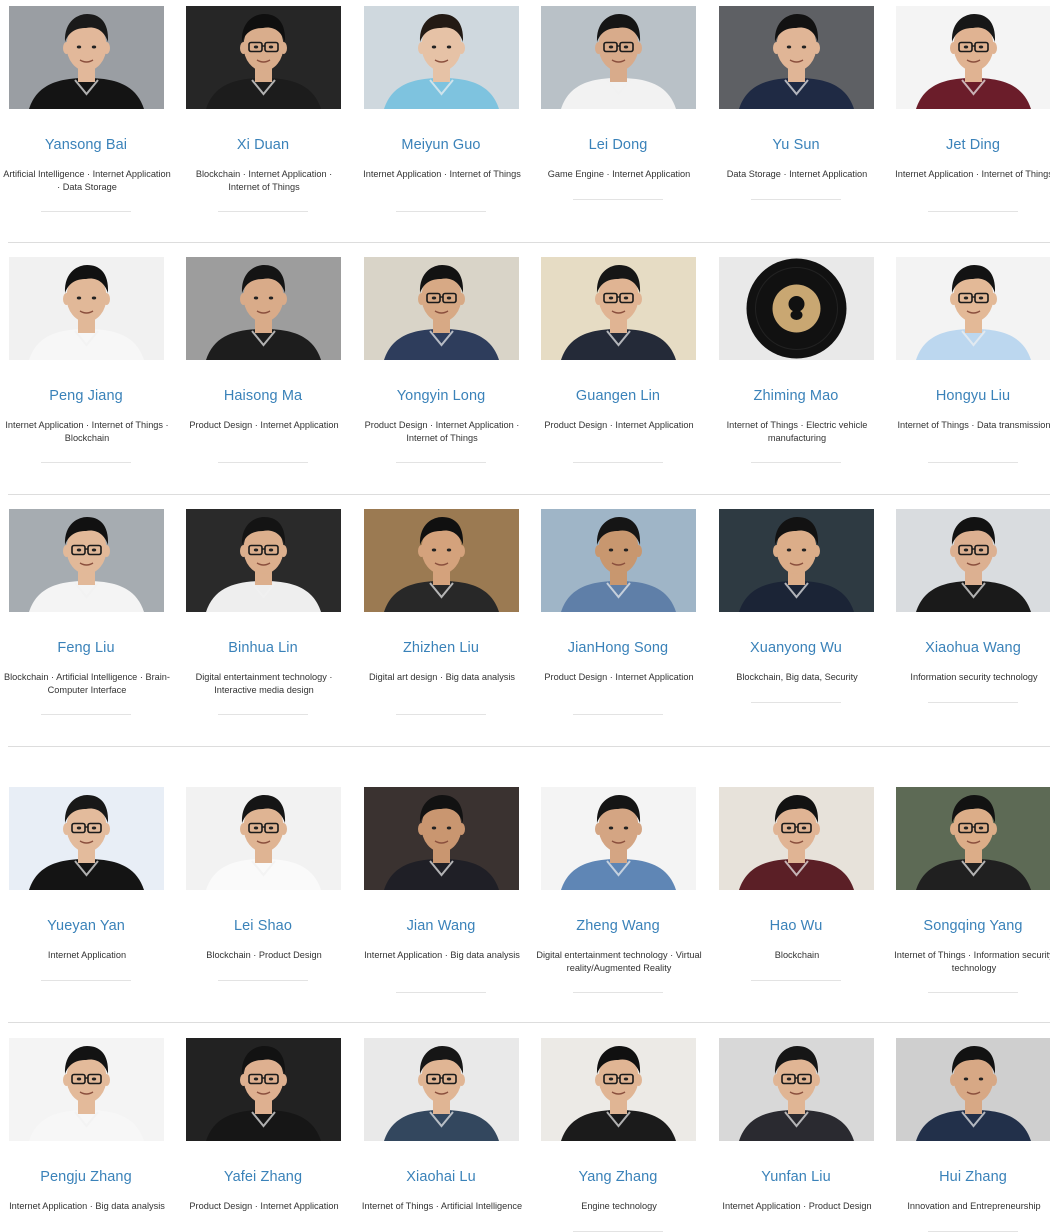 This screenshot has height=1232, width=1050. Describe the element at coordinates (441, 396) in the screenshot. I see `expert-name-link: Yongyin Long` at that location.